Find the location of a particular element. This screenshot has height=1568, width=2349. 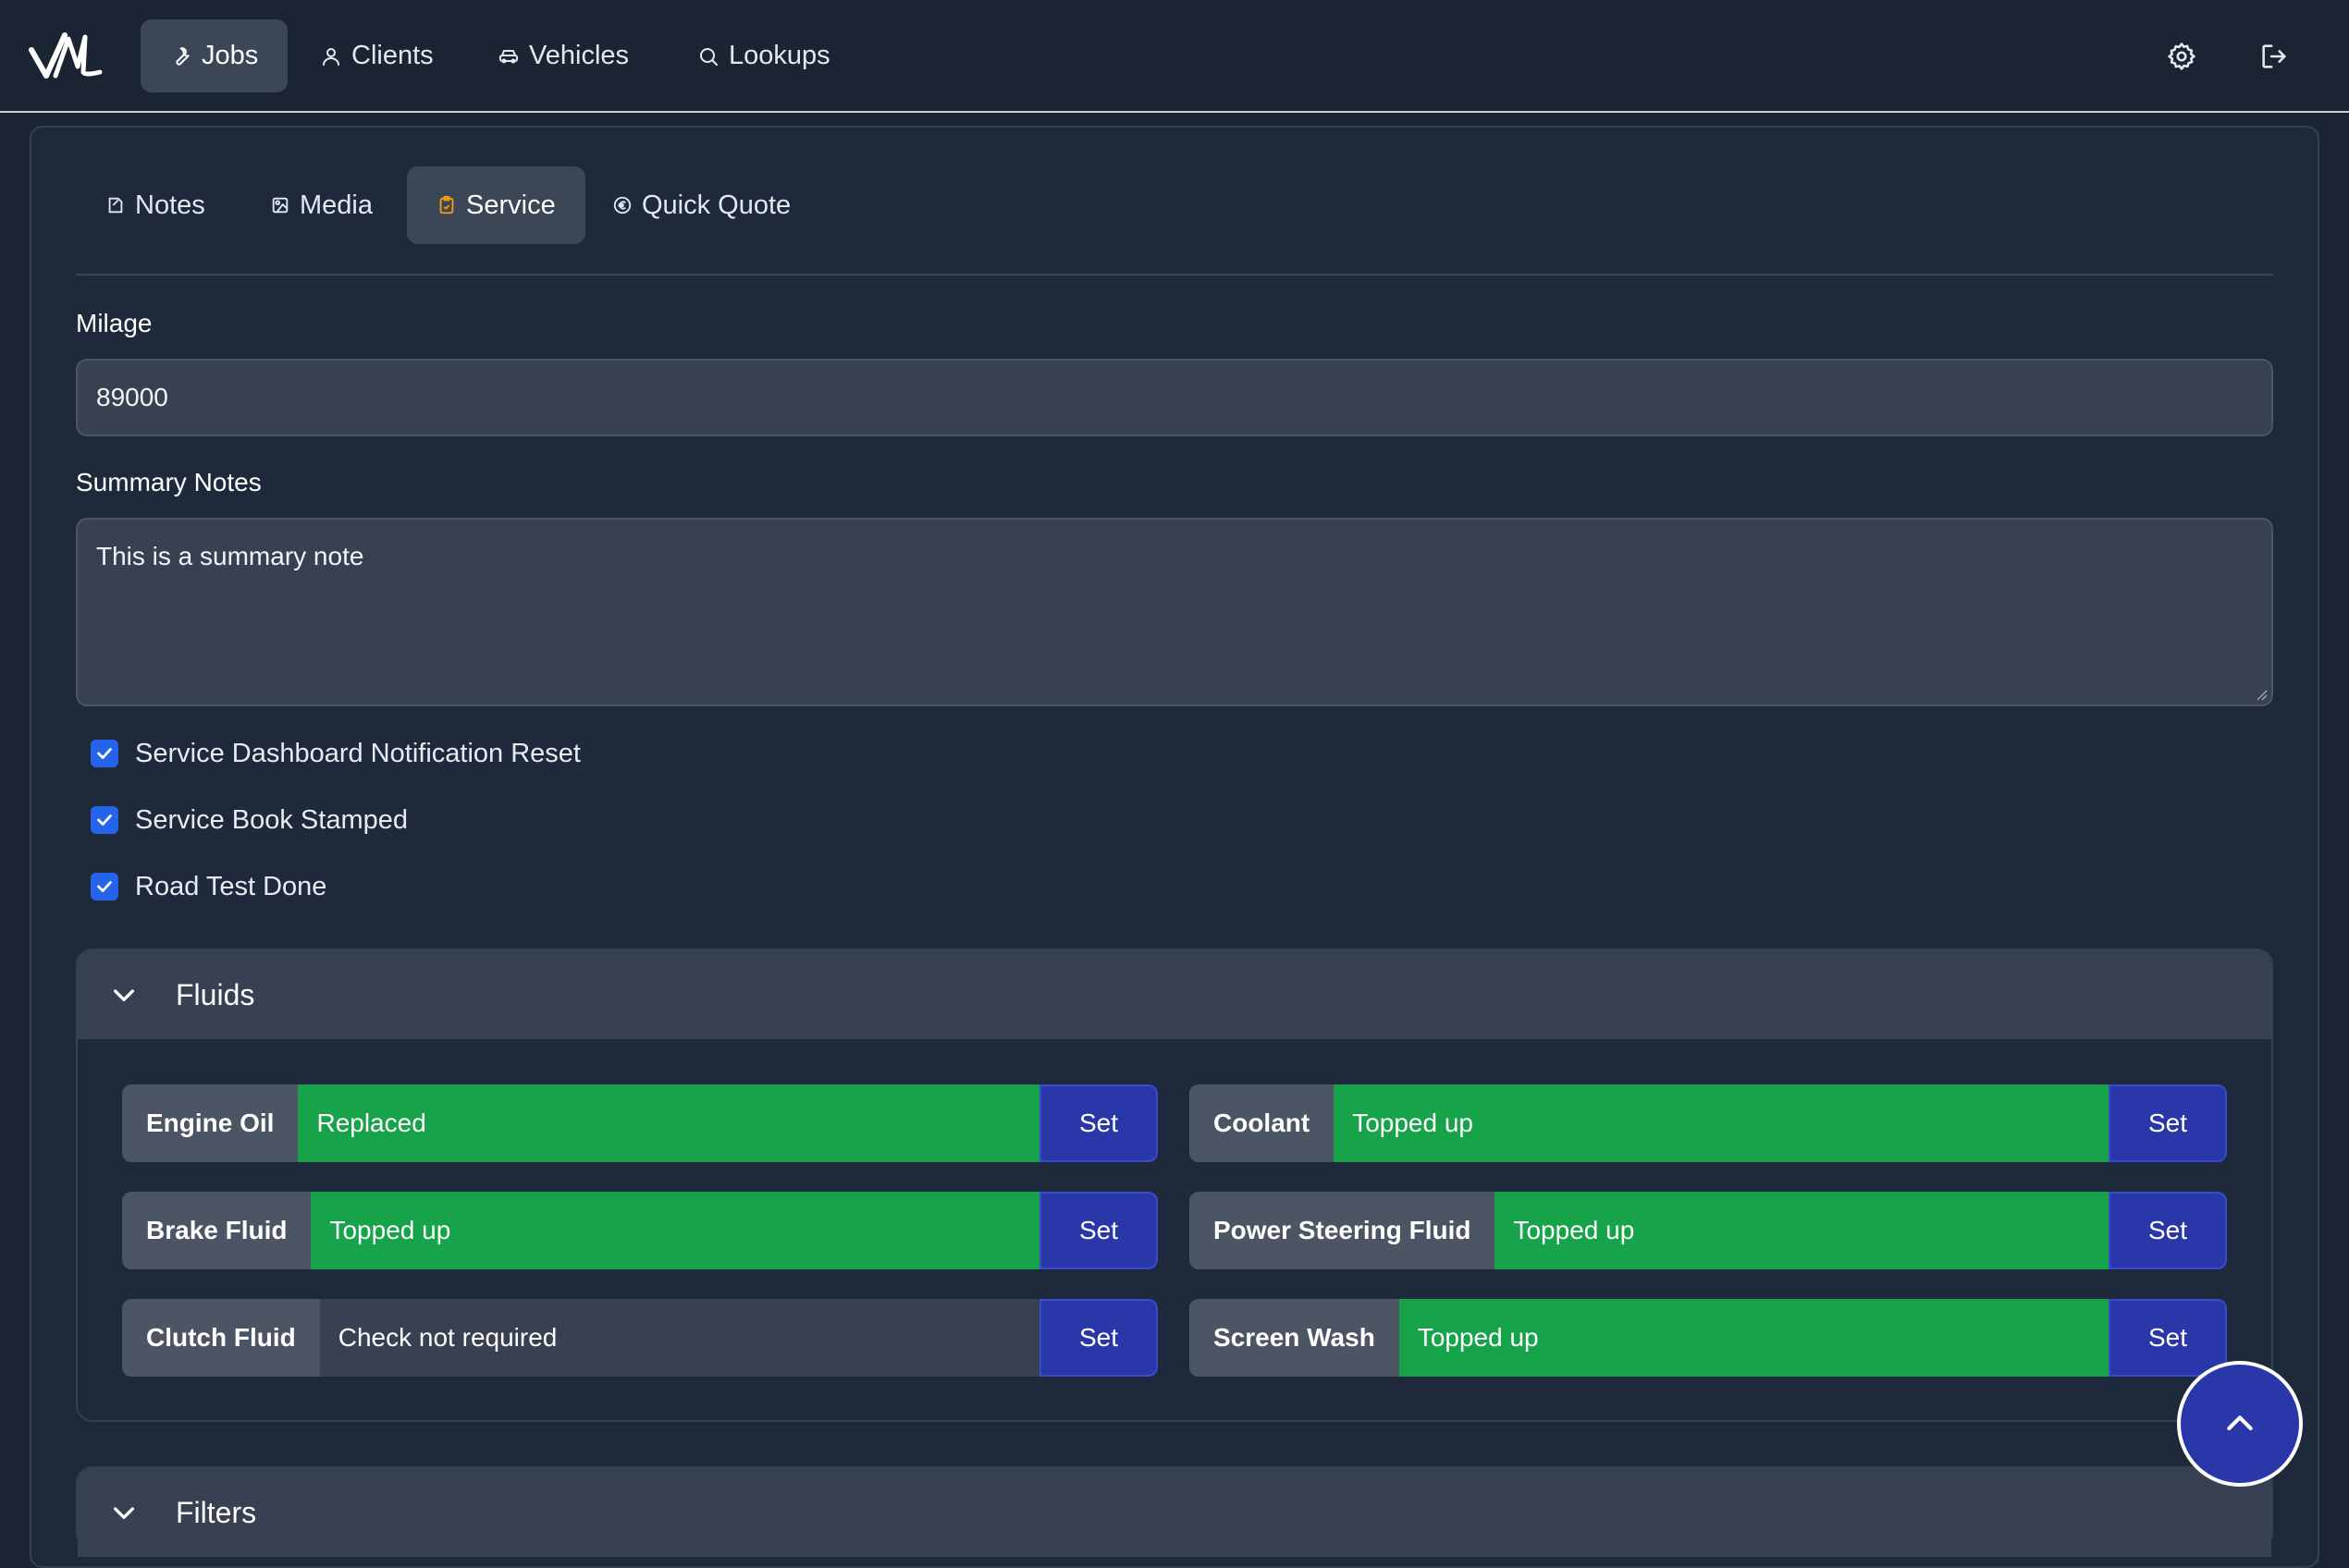

scroll-to-top-button is located at coordinates (2240, 1424).